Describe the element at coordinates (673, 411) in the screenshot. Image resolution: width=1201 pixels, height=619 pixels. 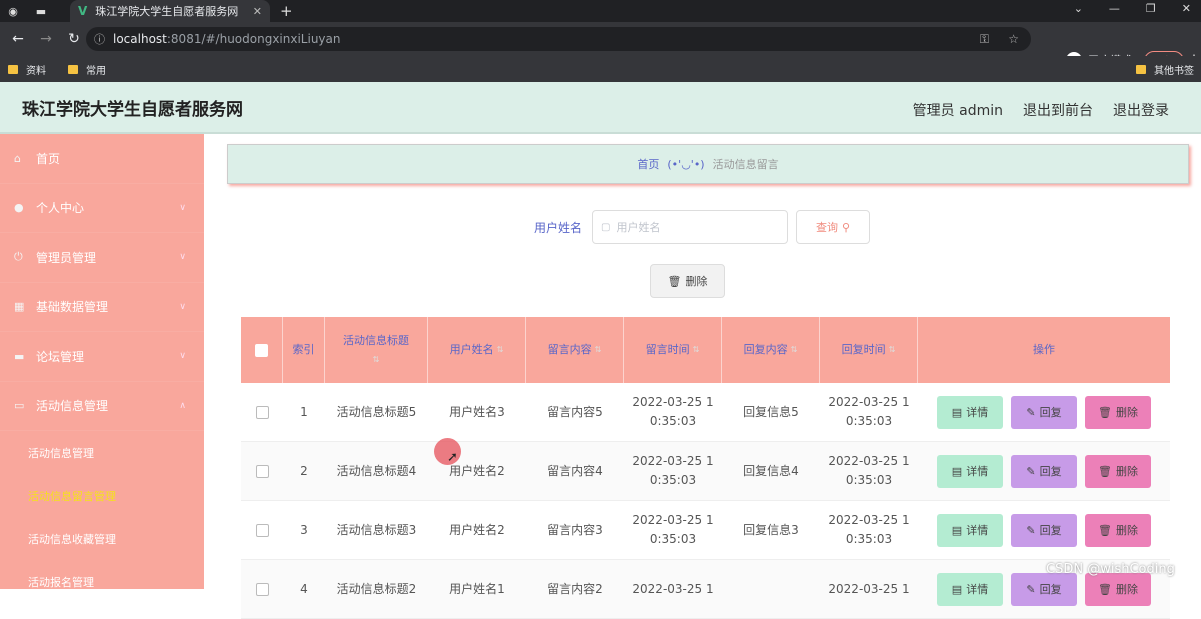
I see `cell-time-text: 2022-03-25 1 0:35:03` at that location.